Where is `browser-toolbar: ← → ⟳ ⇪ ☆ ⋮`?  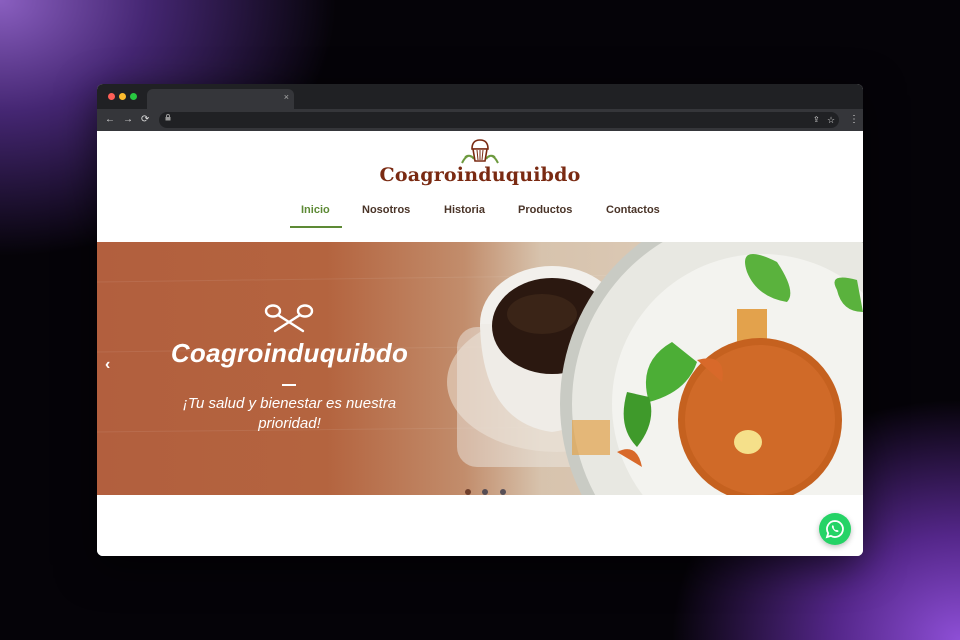
browser-toolbar: ← → ⟳ ⇪ ☆ ⋮ is located at coordinates (480, 120).